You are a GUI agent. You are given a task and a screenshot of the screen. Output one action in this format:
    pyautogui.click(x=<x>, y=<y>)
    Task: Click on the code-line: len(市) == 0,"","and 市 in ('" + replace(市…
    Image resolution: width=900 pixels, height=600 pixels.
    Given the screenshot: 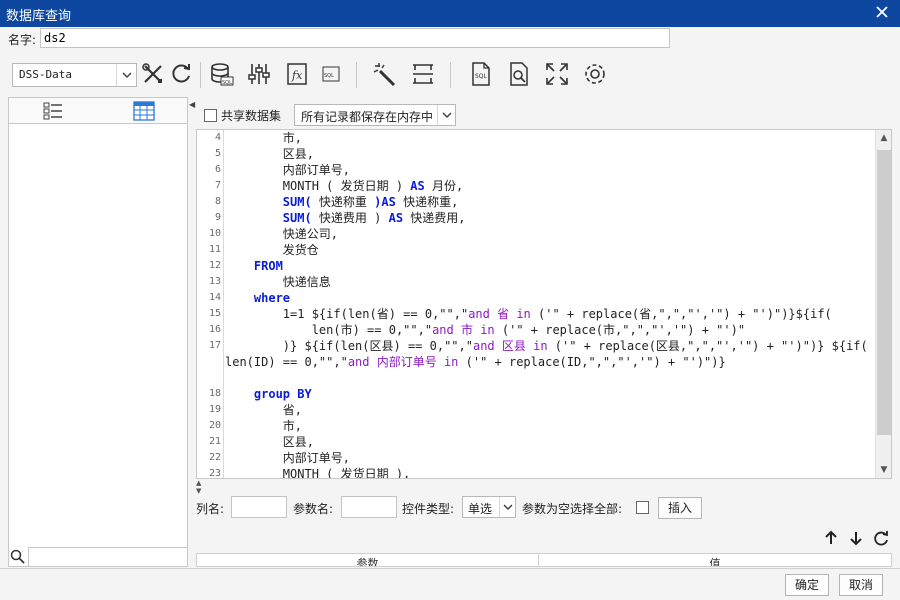 What is the action you would take?
    pyautogui.click(x=485, y=330)
    